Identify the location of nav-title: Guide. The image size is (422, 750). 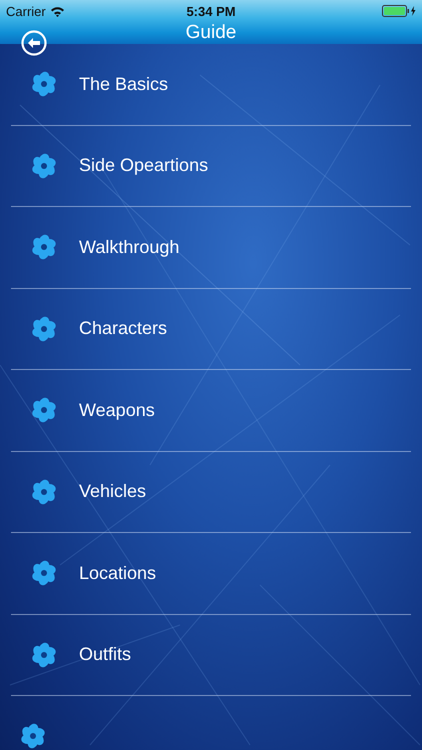
(211, 33).